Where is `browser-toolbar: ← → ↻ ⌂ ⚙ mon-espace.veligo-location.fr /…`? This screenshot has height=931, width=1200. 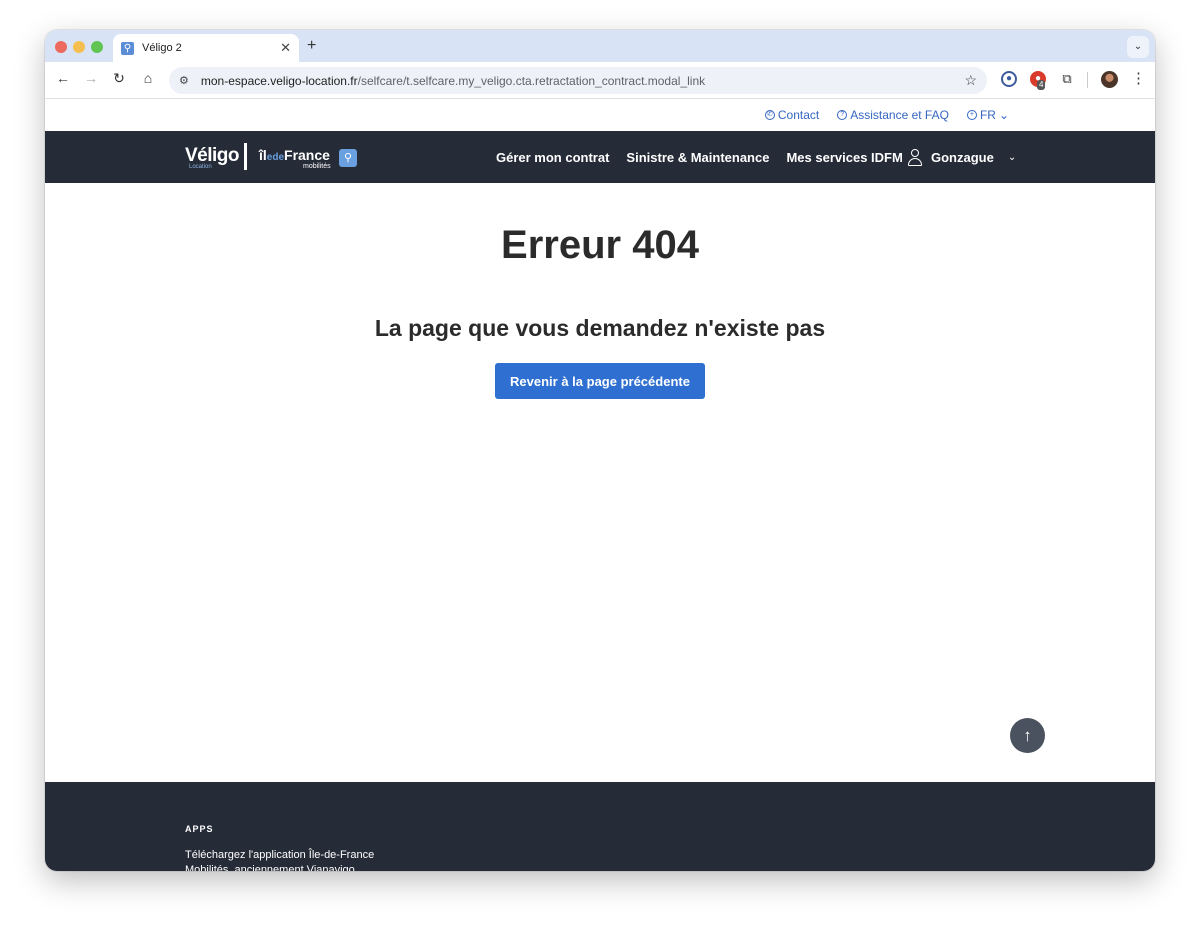 browser-toolbar: ← → ↻ ⌂ ⚙ mon-espace.veligo-location.fr /… is located at coordinates (600, 80).